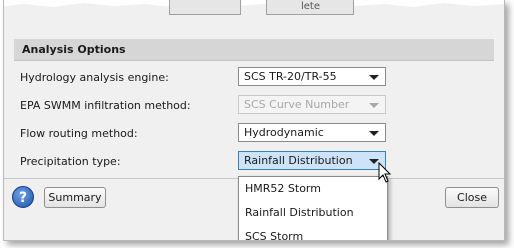 The height and width of the screenshot is (248, 514). Describe the element at coordinates (284, 132) in the screenshot. I see `flow-routing-value: Hydrodynamic` at that location.